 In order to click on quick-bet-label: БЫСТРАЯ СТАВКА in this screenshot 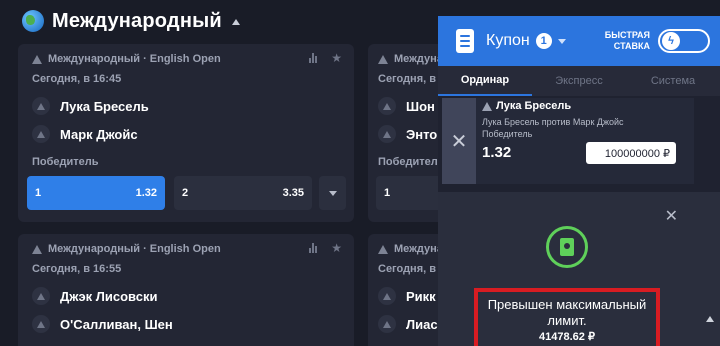, I will do `click(627, 41)`.